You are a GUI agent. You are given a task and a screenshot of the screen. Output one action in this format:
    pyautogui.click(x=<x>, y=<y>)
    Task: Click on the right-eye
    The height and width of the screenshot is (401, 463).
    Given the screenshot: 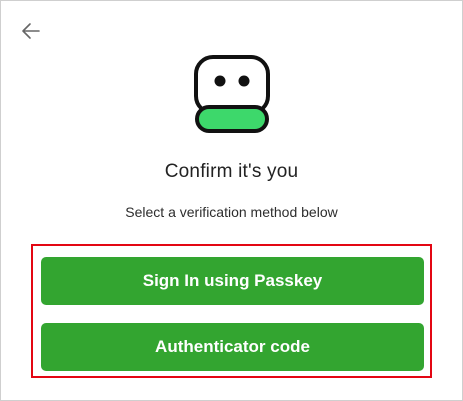 What is the action you would take?
    pyautogui.click(x=244, y=81)
    